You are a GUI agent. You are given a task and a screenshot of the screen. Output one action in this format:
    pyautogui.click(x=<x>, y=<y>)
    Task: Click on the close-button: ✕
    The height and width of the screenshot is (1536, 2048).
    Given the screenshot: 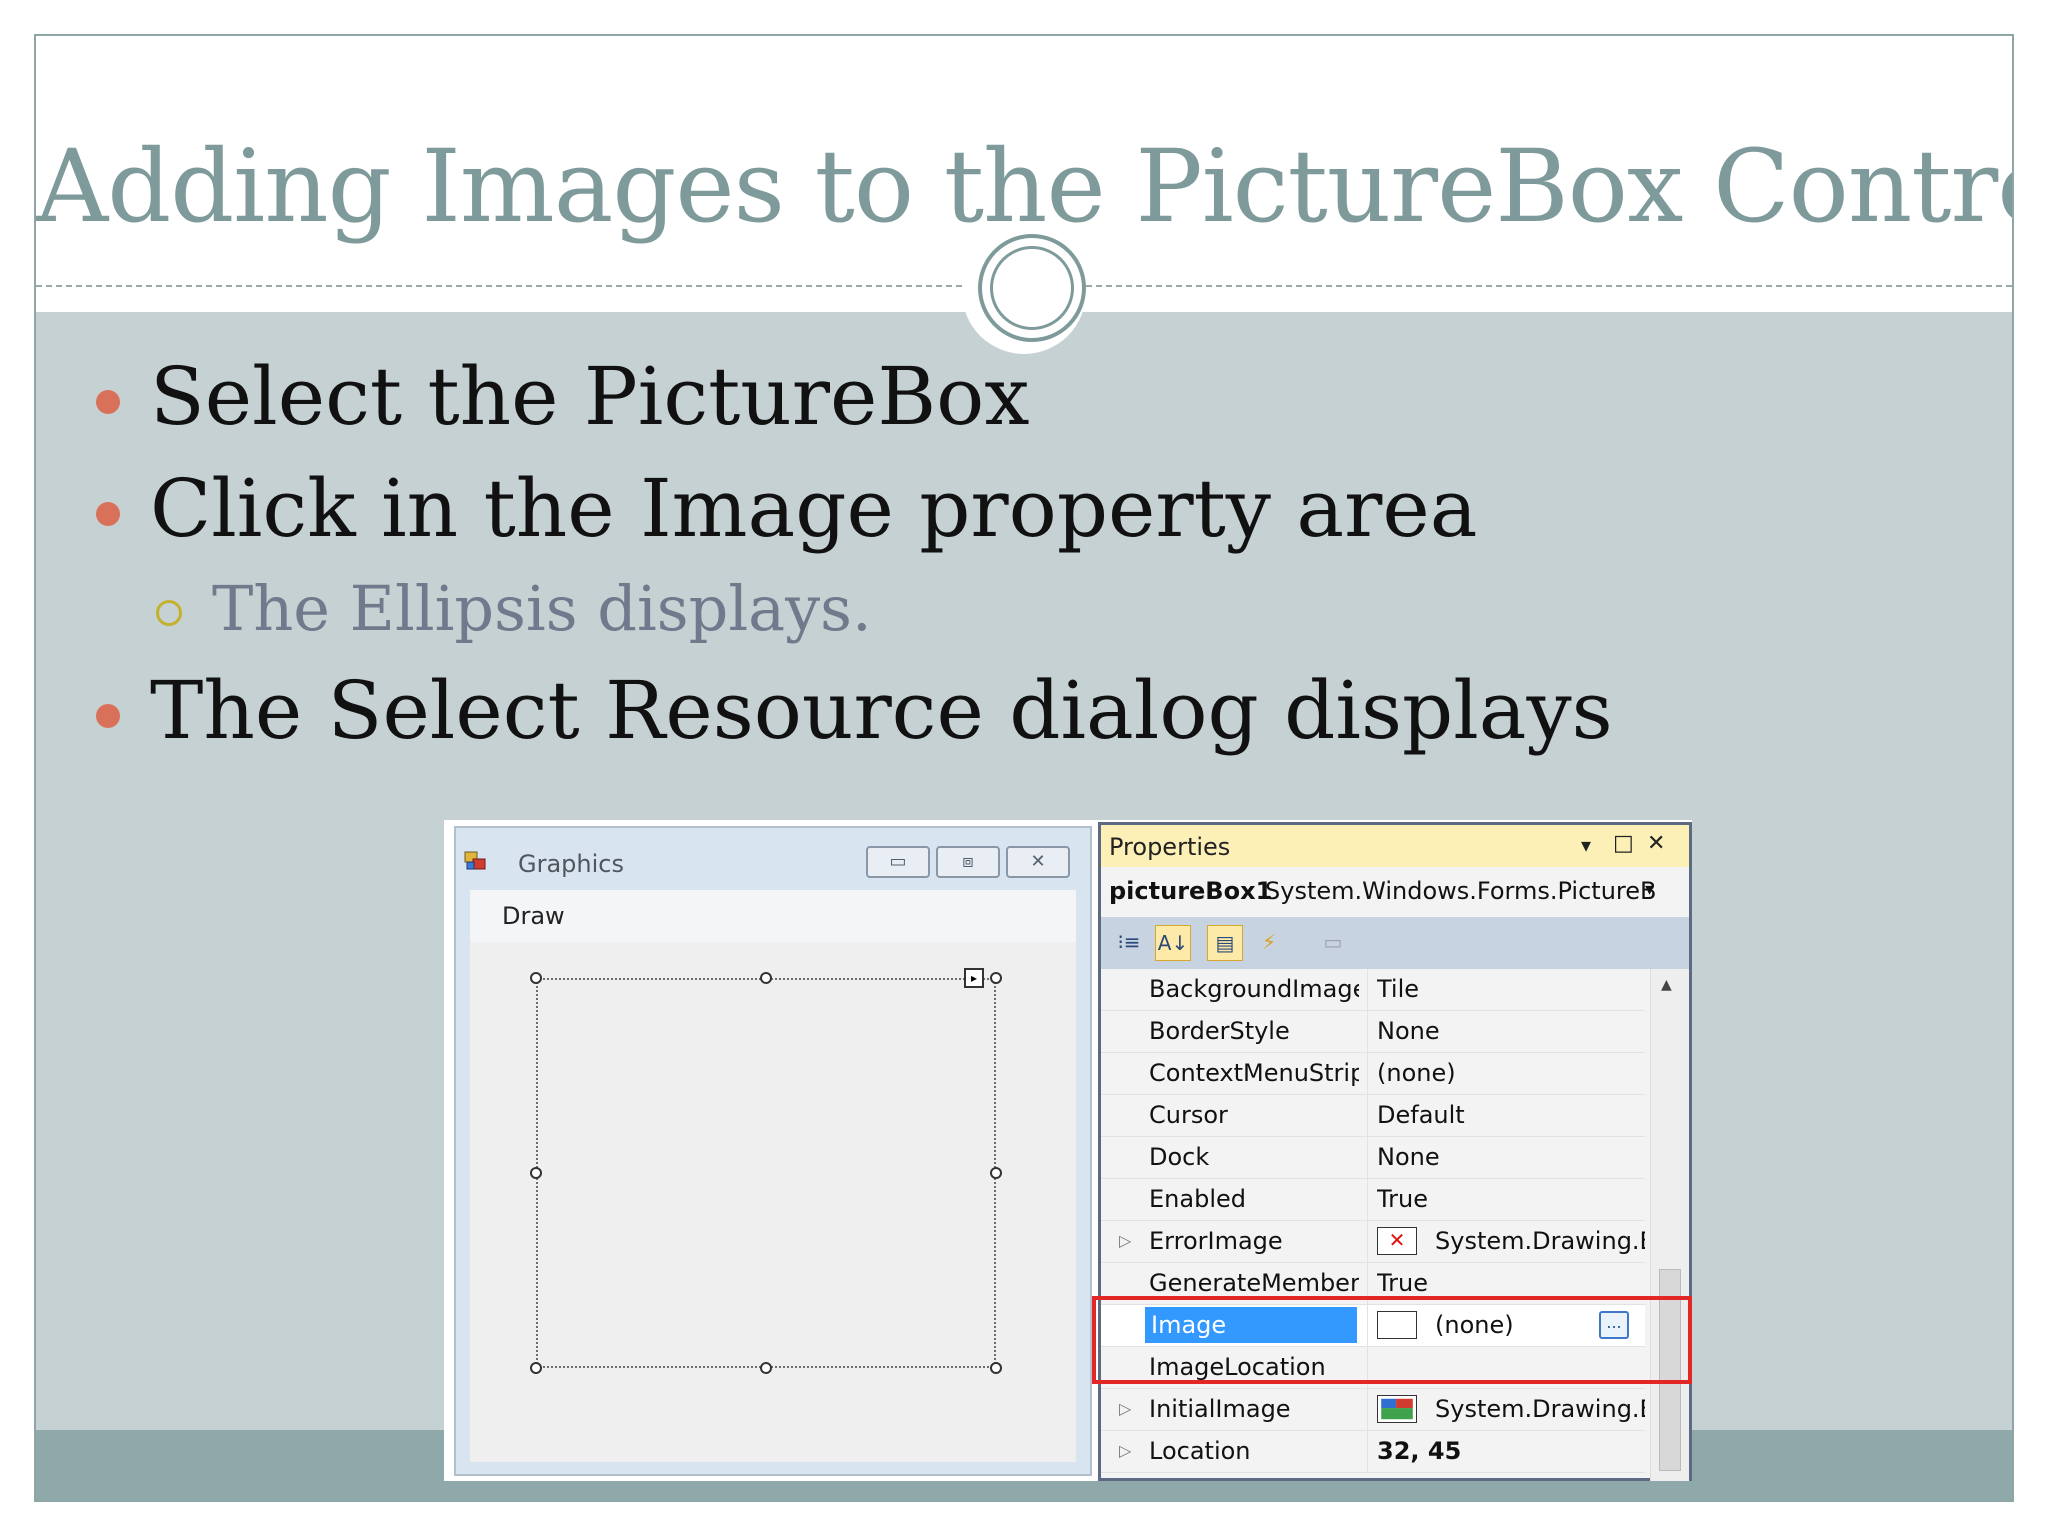 What is the action you would take?
    pyautogui.click(x=1038, y=862)
    